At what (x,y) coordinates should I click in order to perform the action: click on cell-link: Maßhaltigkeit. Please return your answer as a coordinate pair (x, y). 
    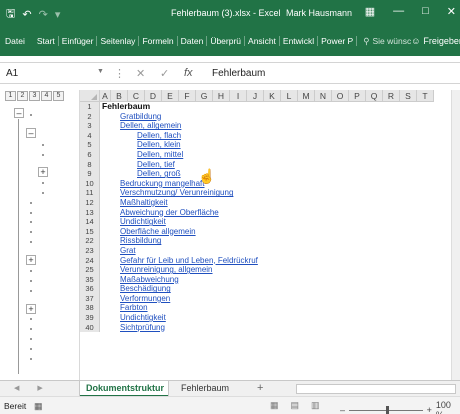
    Looking at the image, I should click on (134, 203).